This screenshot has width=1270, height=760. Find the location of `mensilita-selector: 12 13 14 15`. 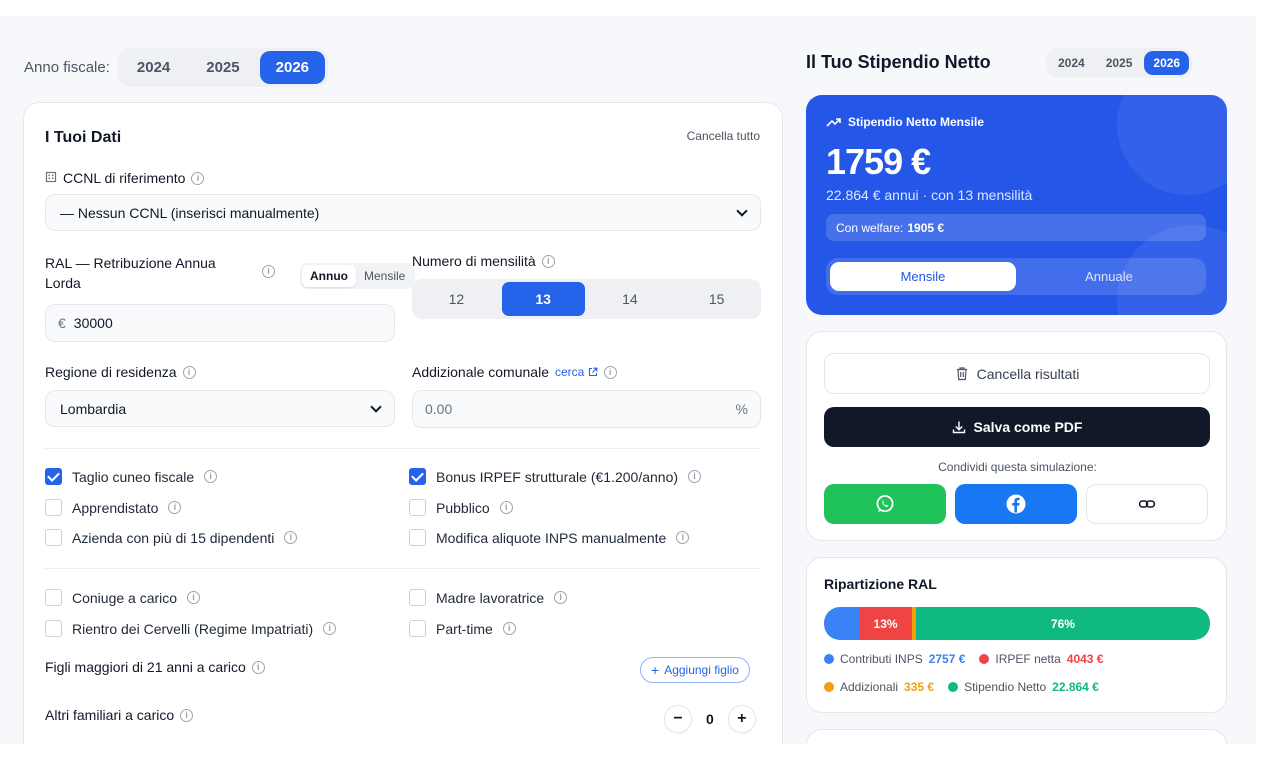

mensilita-selector: 12 13 14 15 is located at coordinates (586, 299).